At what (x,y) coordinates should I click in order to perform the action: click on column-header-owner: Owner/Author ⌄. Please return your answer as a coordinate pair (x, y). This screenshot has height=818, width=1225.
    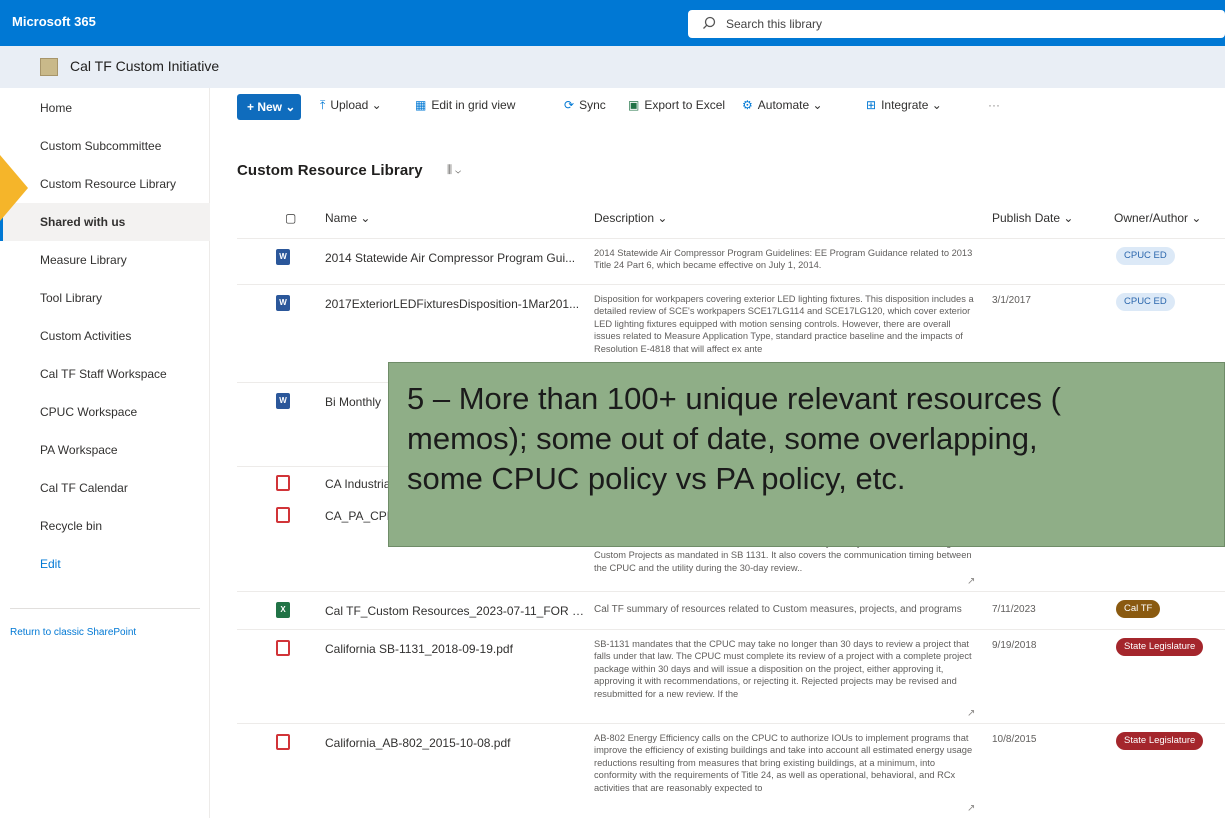
    Looking at the image, I should click on (1157, 218).